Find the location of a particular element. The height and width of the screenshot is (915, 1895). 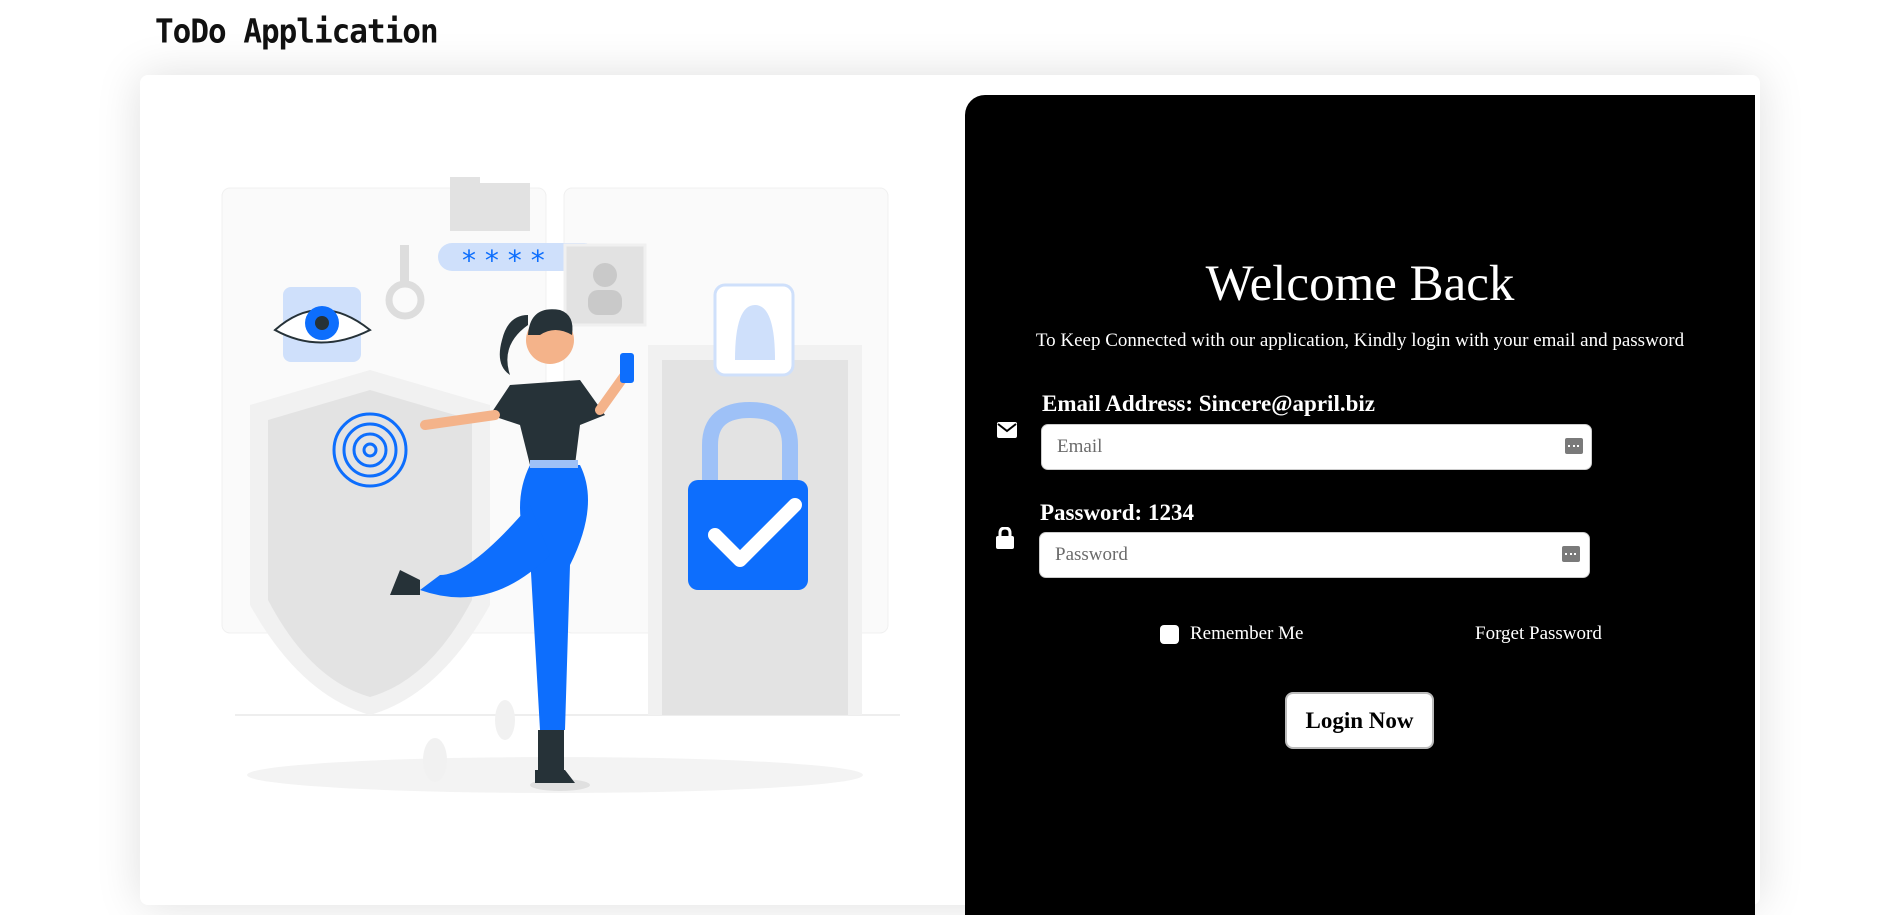

remember-me: Remember Me is located at coordinates (1231, 634).